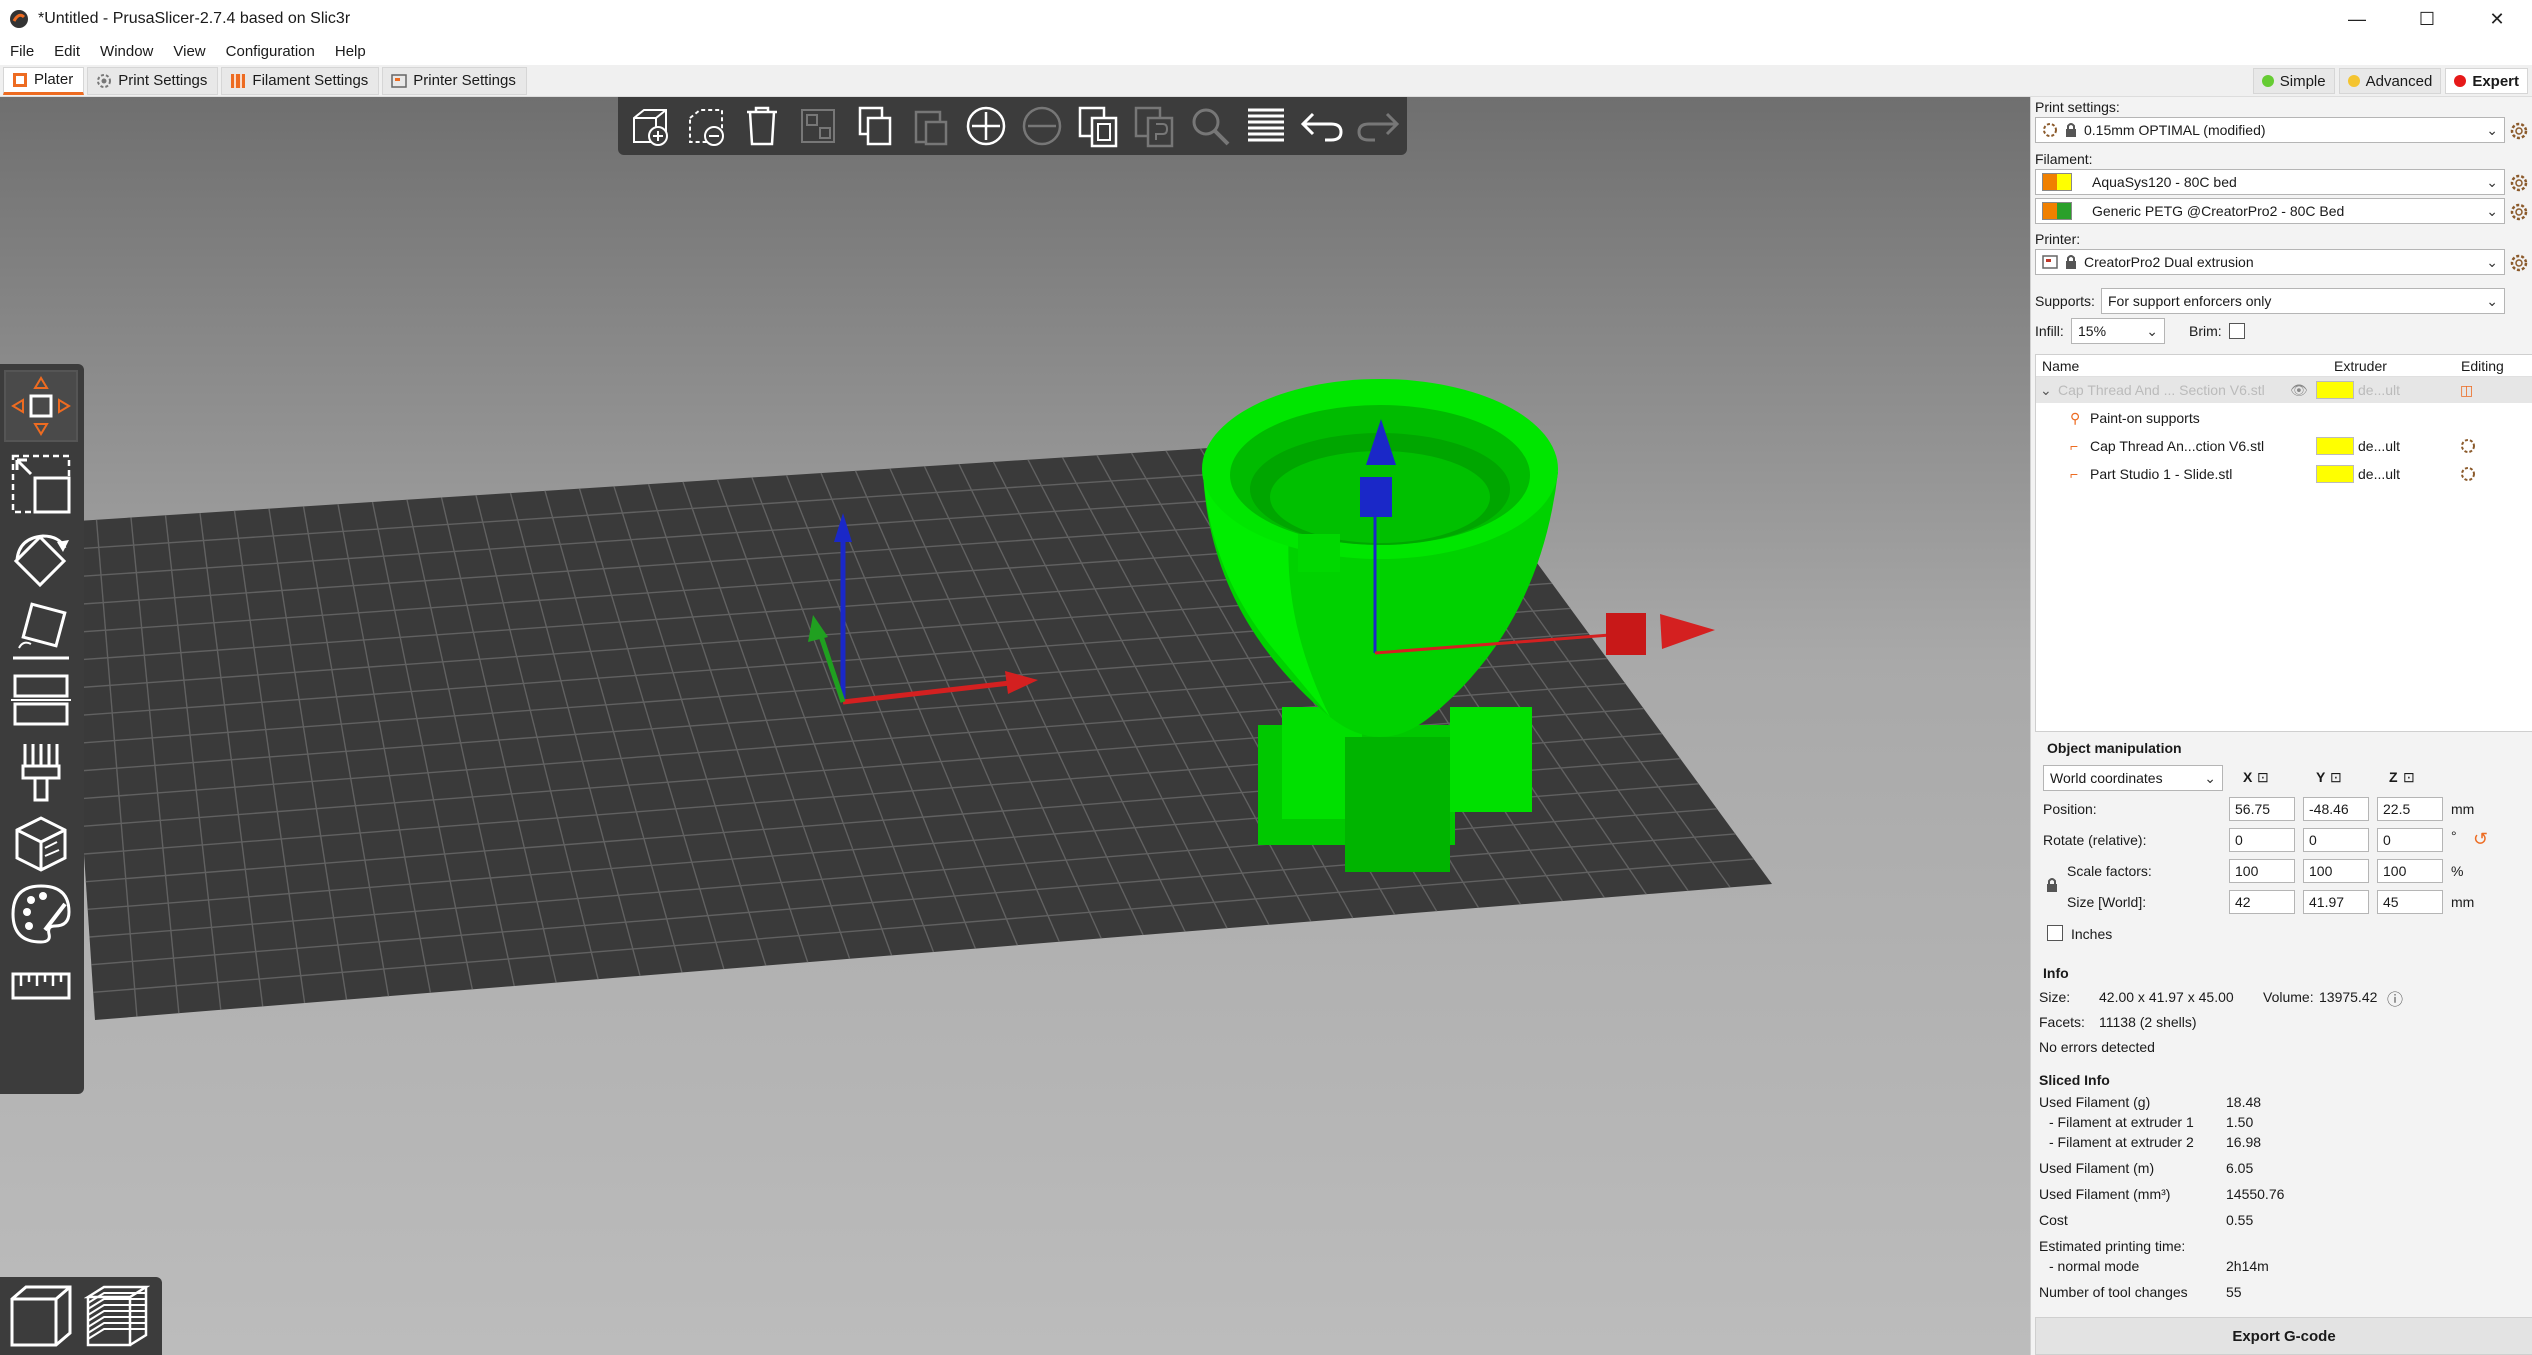 This screenshot has height=1355, width=2532. What do you see at coordinates (2270, 182) in the screenshot?
I see `filament-1-combo: AquaSys120 - 80C bed ⌄` at bounding box center [2270, 182].